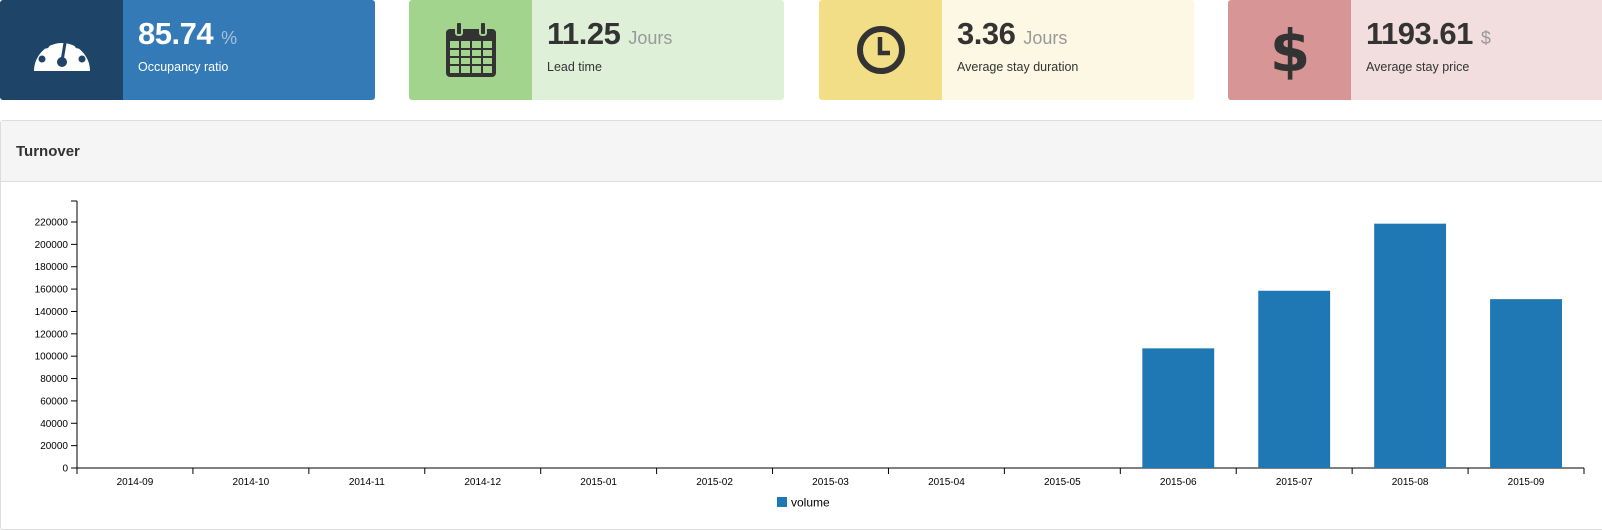 This screenshot has width=1602, height=530. I want to click on stat-value: 3.36, so click(986, 33).